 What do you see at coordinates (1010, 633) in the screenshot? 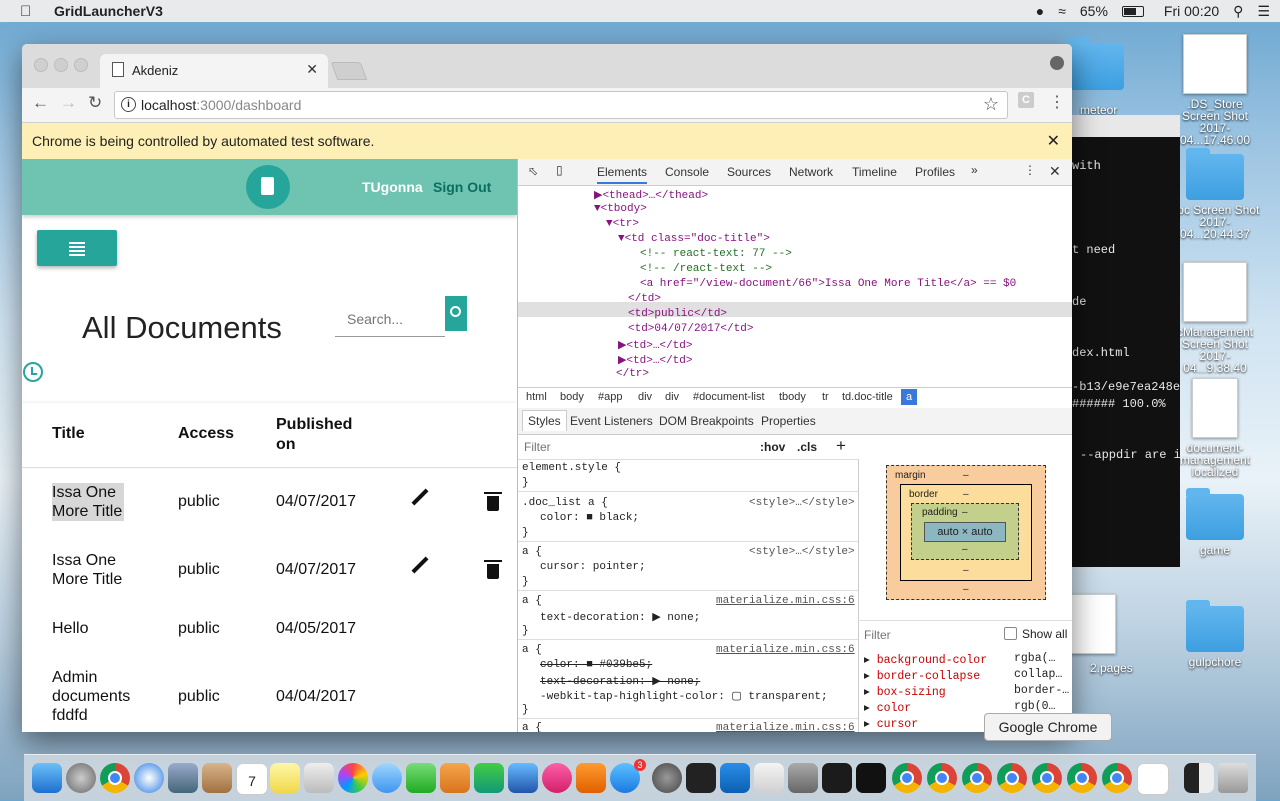
I see `show-all-checkbox` at bounding box center [1010, 633].